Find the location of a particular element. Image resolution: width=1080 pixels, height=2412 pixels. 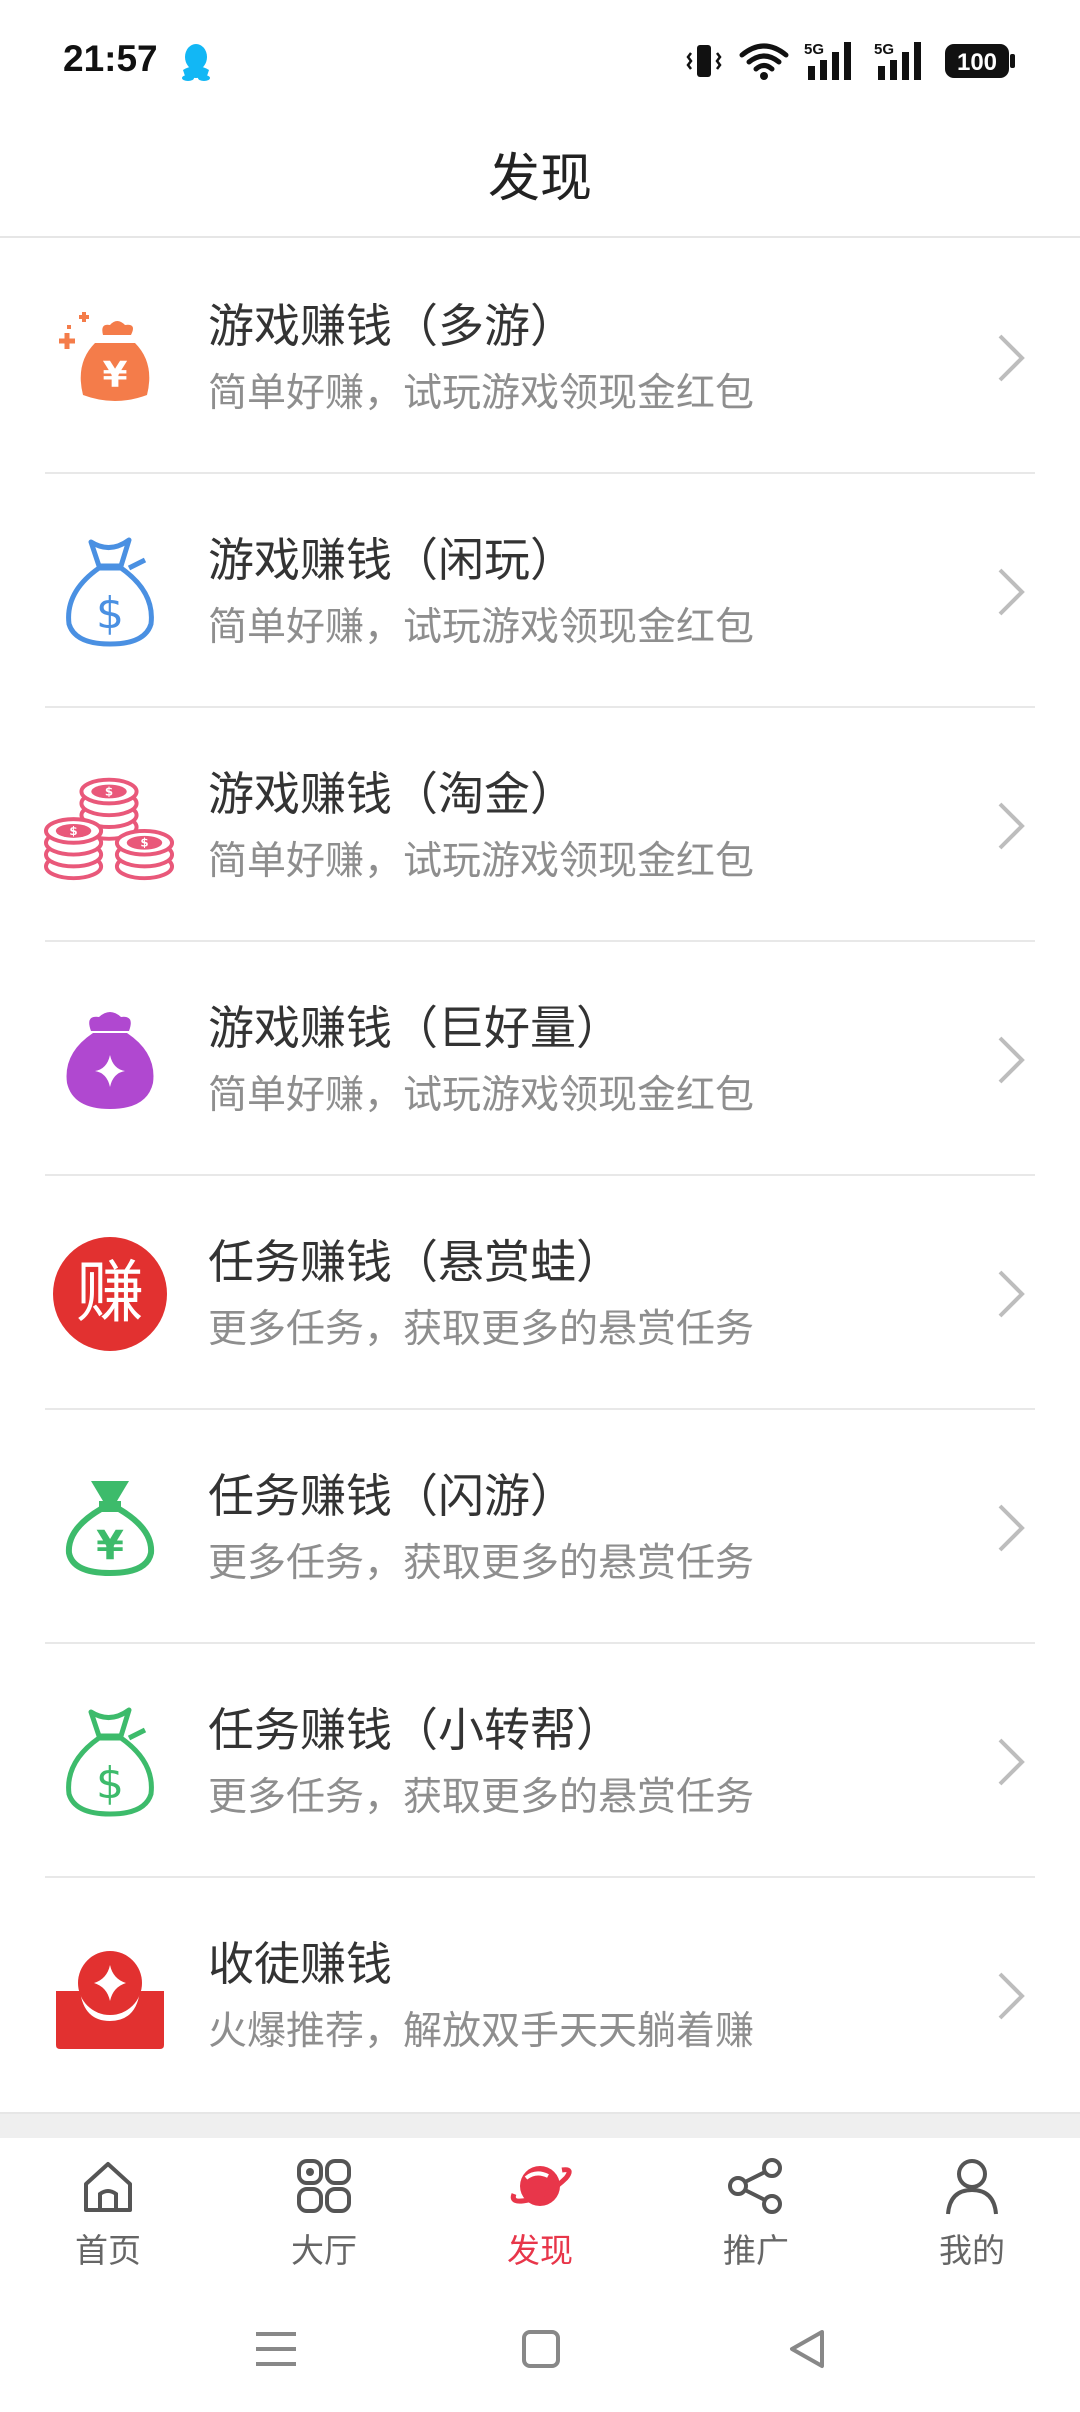

tab-home: 首页 is located at coordinates (108, 2211).